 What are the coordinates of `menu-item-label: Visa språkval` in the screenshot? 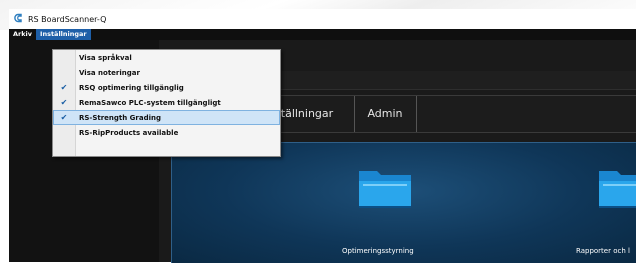 It's located at (105, 57).